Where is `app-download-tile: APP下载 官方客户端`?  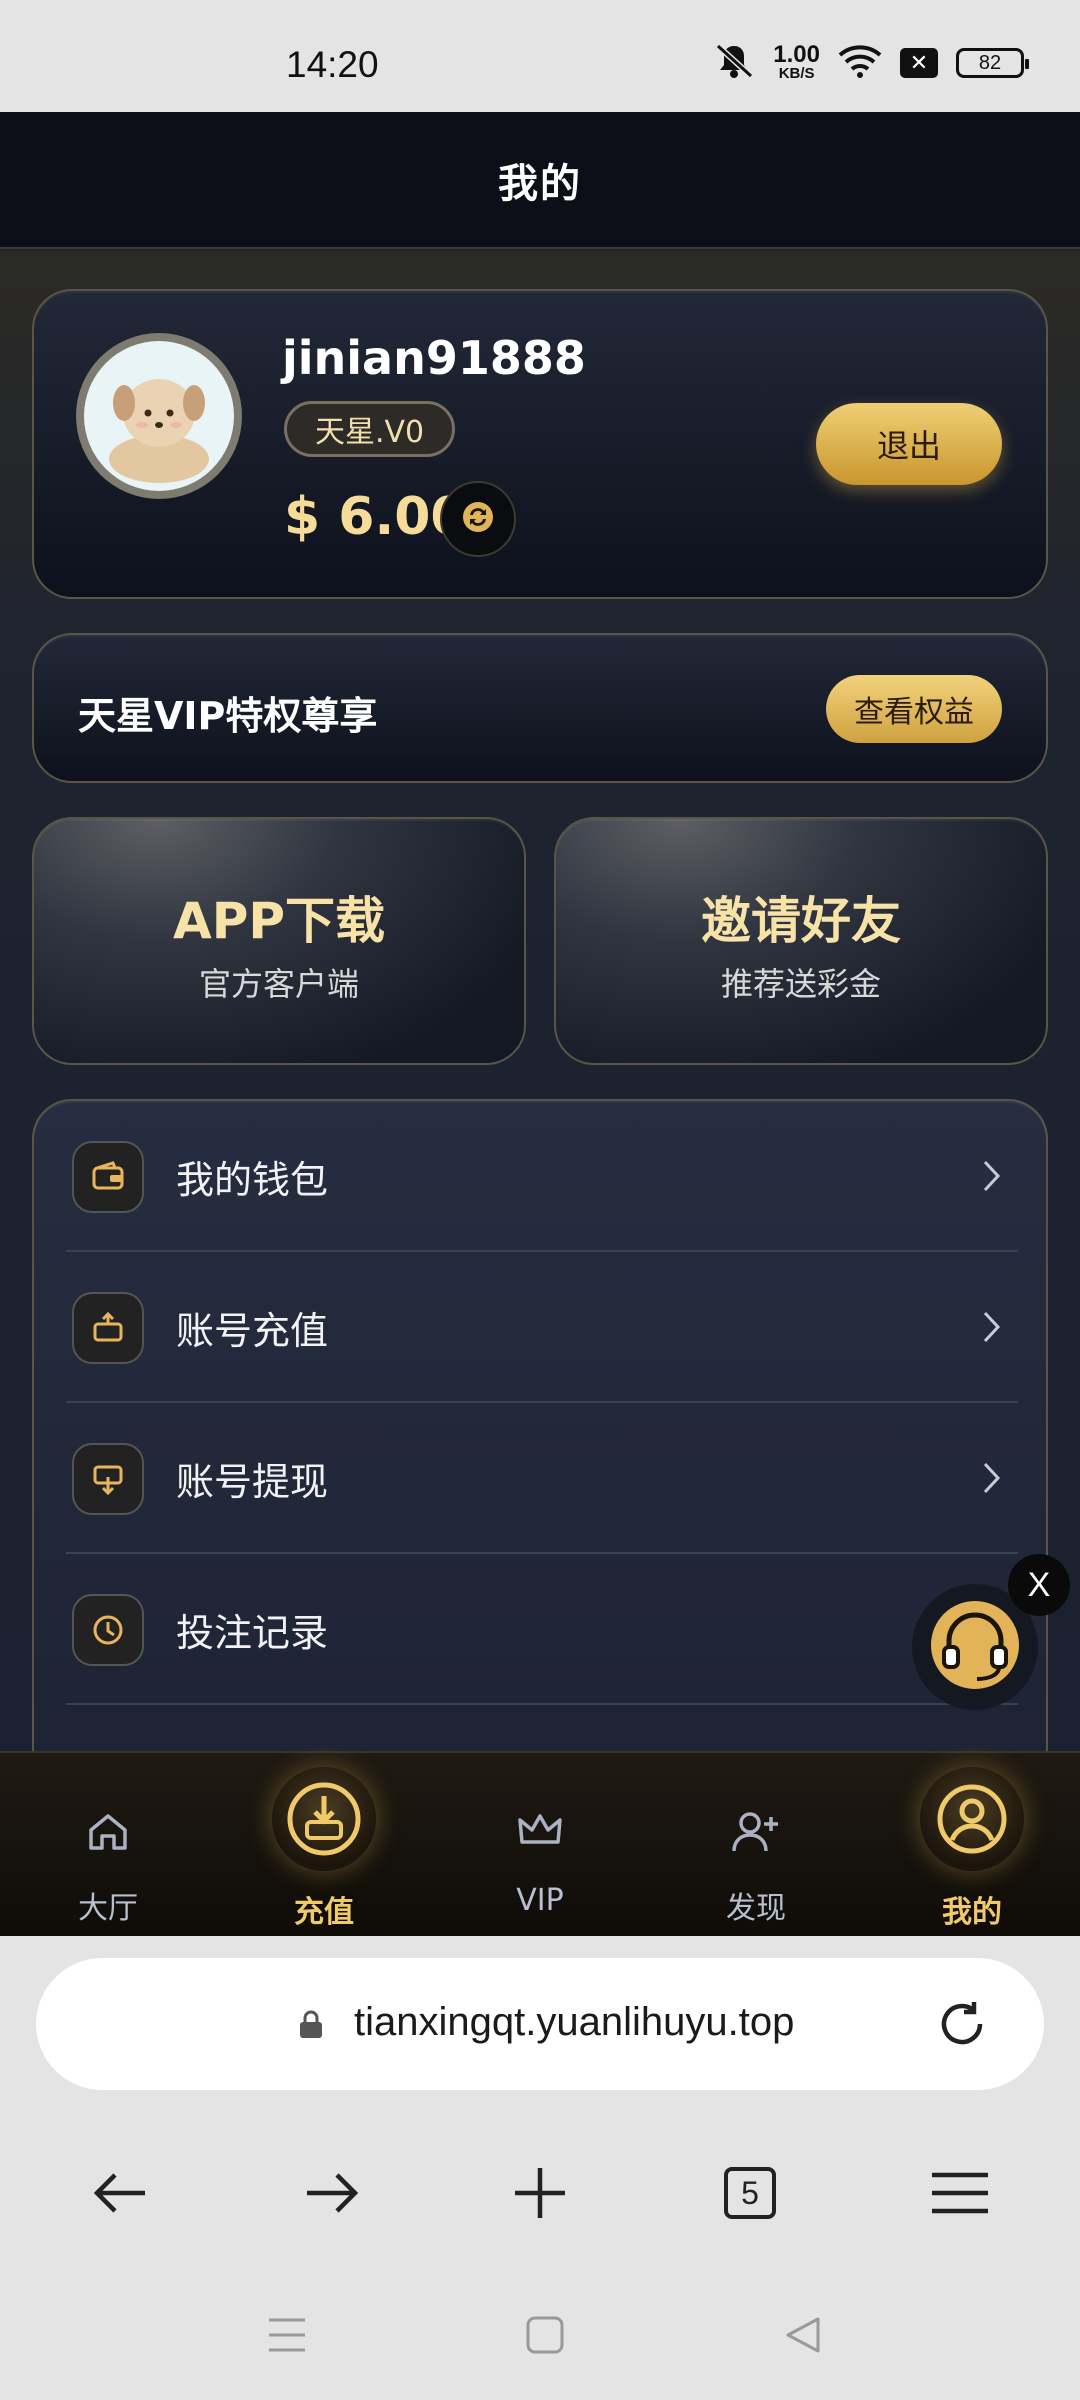
app-download-tile: APP下载 官方客户端 is located at coordinates (279, 941).